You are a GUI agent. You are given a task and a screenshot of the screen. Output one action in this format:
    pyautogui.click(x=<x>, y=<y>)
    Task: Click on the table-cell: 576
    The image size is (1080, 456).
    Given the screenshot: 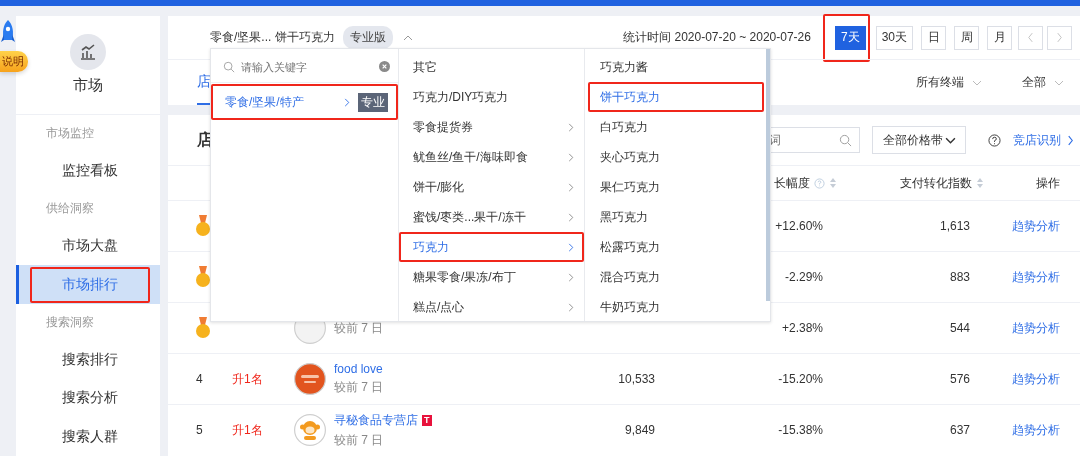 What is the action you would take?
    pyautogui.click(x=959, y=379)
    